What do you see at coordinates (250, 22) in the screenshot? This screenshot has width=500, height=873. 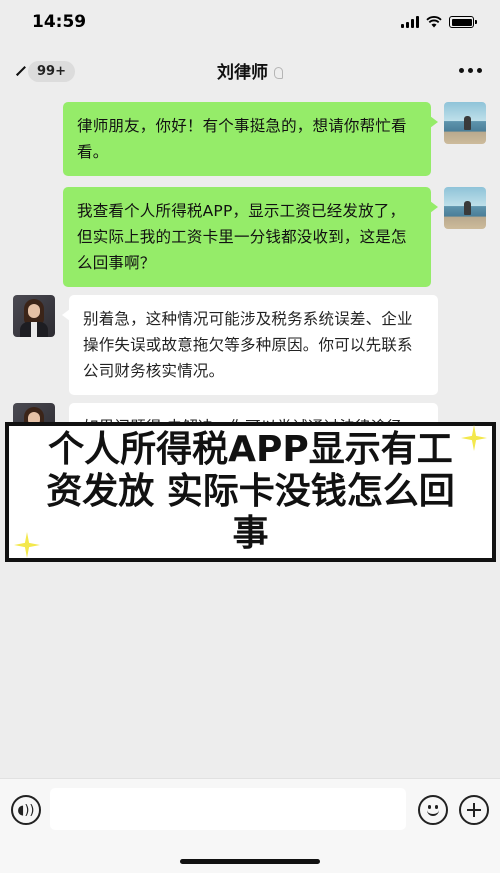 I see `status-bar: 14:59` at bounding box center [250, 22].